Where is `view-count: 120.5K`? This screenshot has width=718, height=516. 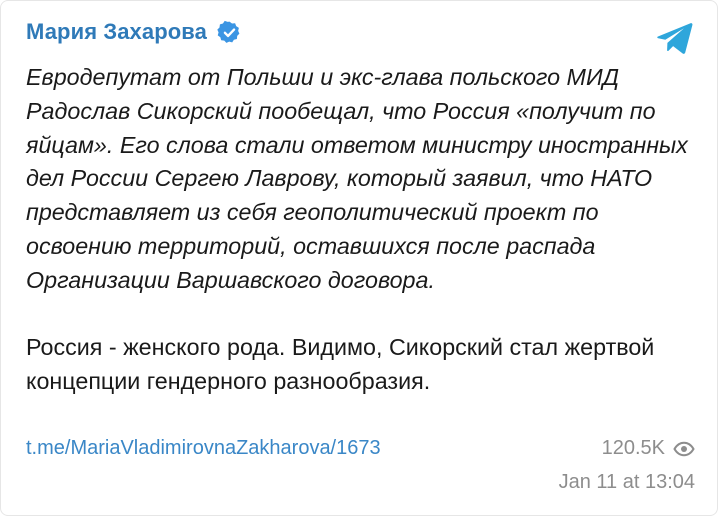 view-count: 120.5K is located at coordinates (633, 448).